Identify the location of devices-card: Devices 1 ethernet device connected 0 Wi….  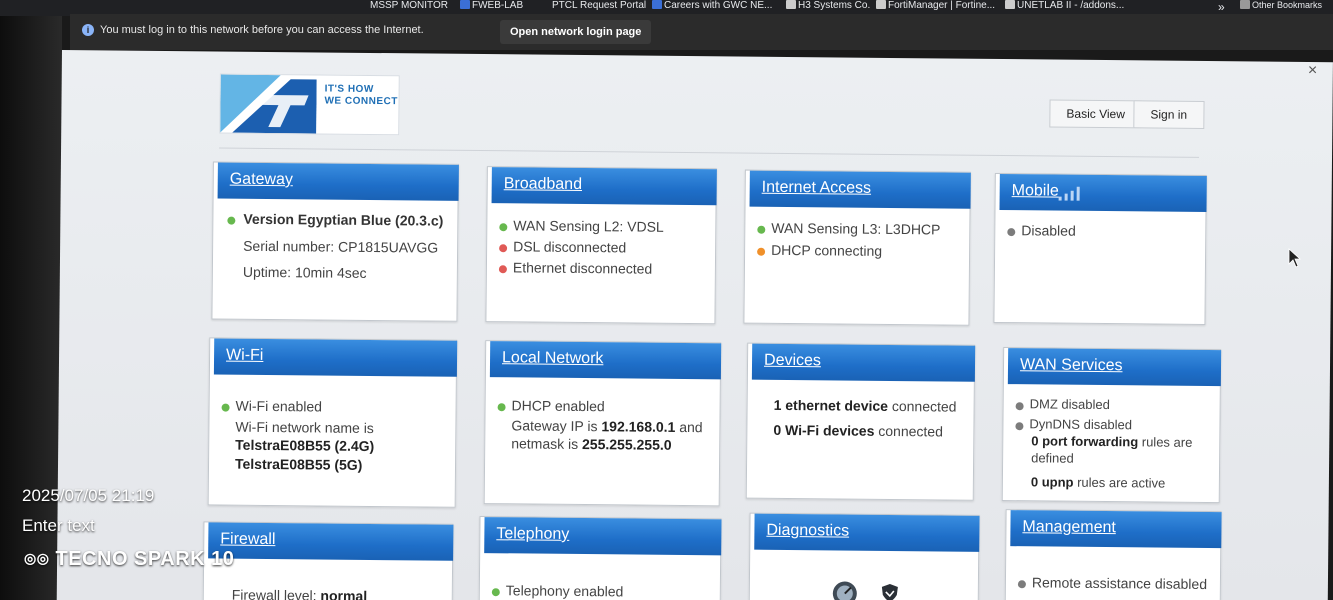
(860, 421).